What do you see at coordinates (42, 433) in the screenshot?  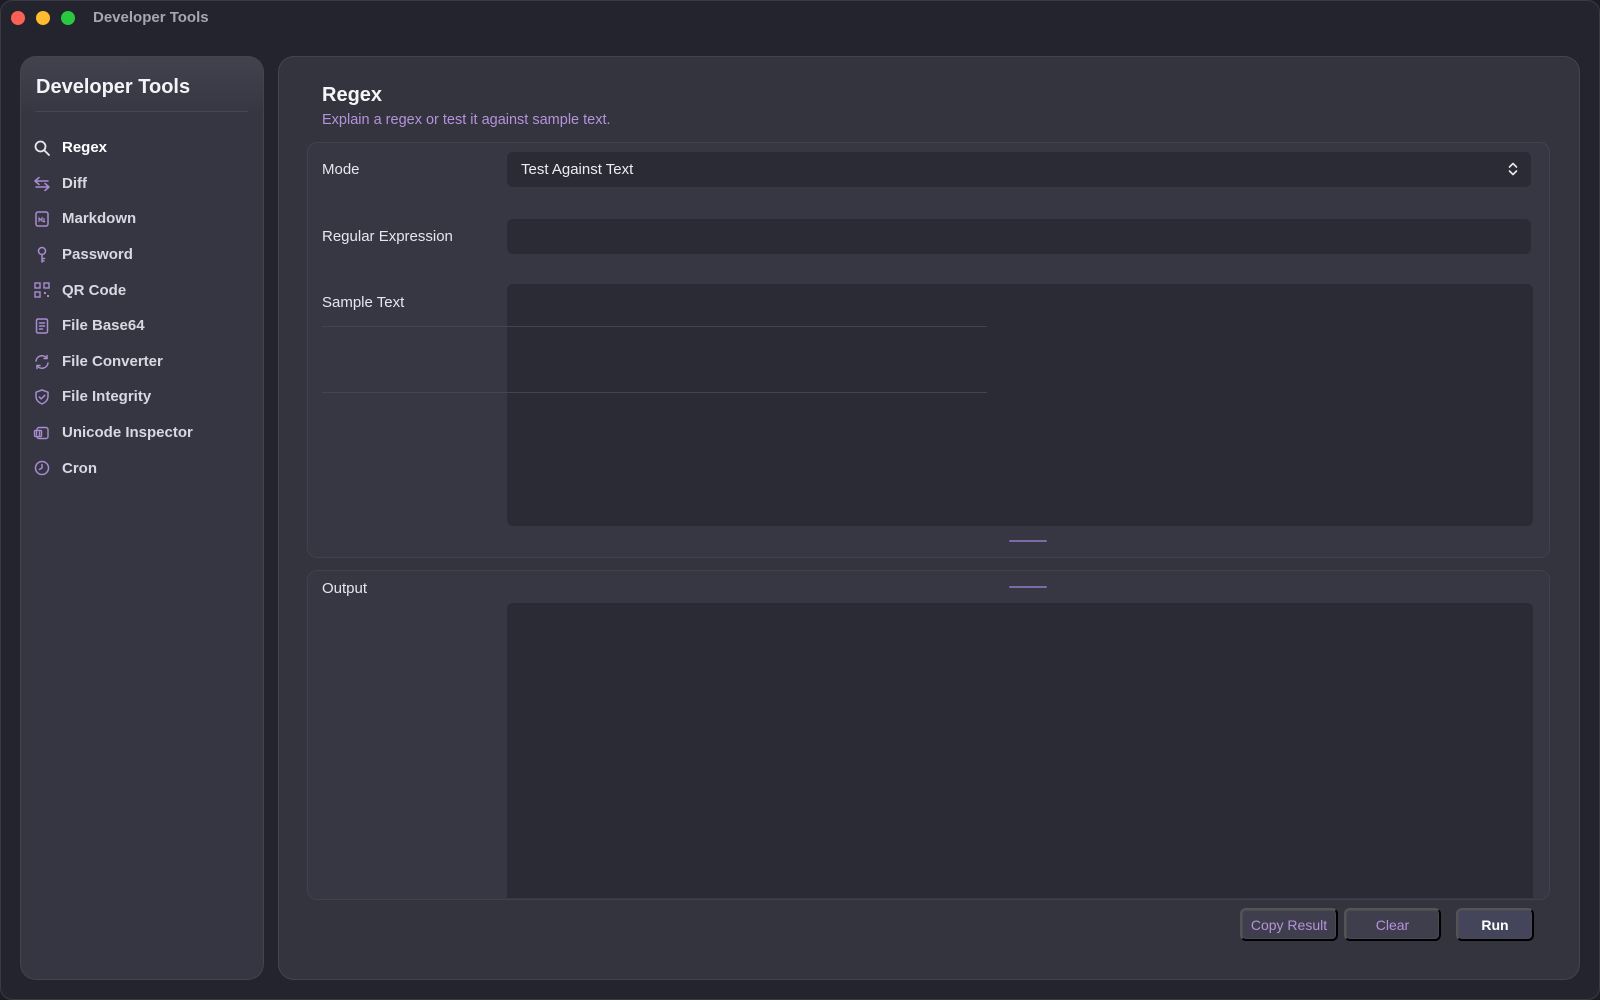 I see `unicode-icon` at bounding box center [42, 433].